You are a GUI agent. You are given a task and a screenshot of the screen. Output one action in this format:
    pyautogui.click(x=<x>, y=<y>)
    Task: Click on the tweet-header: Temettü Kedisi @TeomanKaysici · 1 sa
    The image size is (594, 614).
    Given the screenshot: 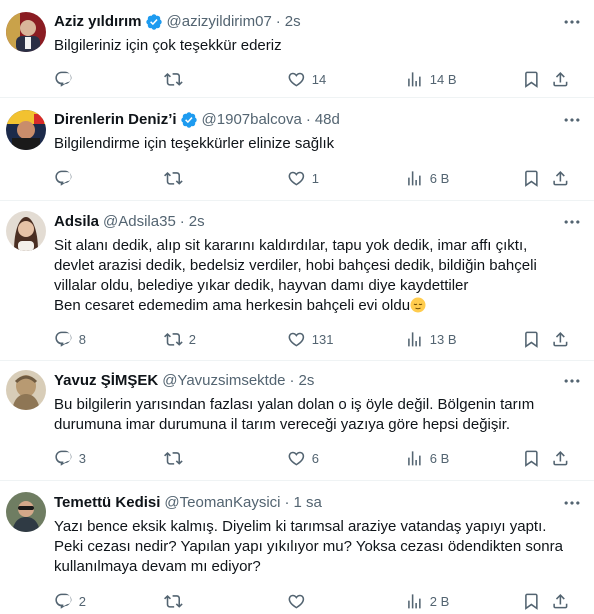 What is the action you would take?
    pyautogui.click(x=320, y=503)
    